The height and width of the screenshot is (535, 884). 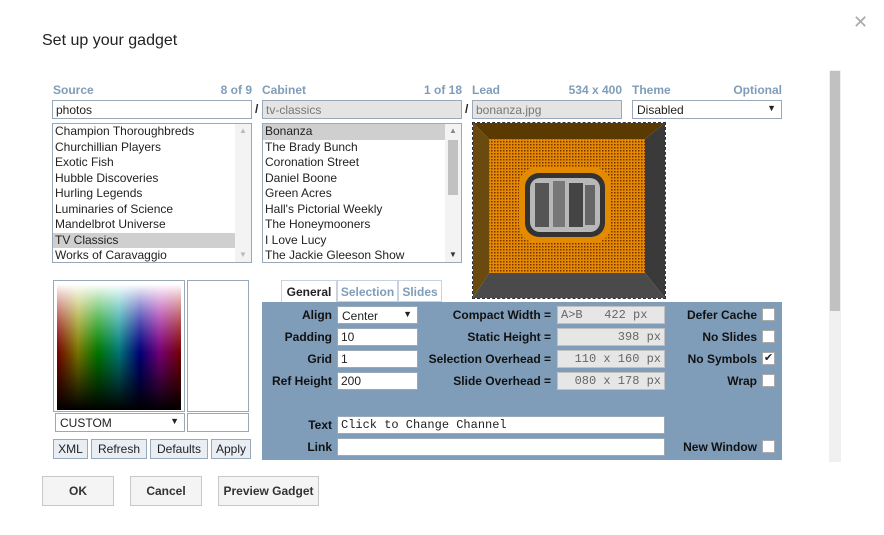 I want to click on compact-width-value: A>B 422 px, so click(x=611, y=315).